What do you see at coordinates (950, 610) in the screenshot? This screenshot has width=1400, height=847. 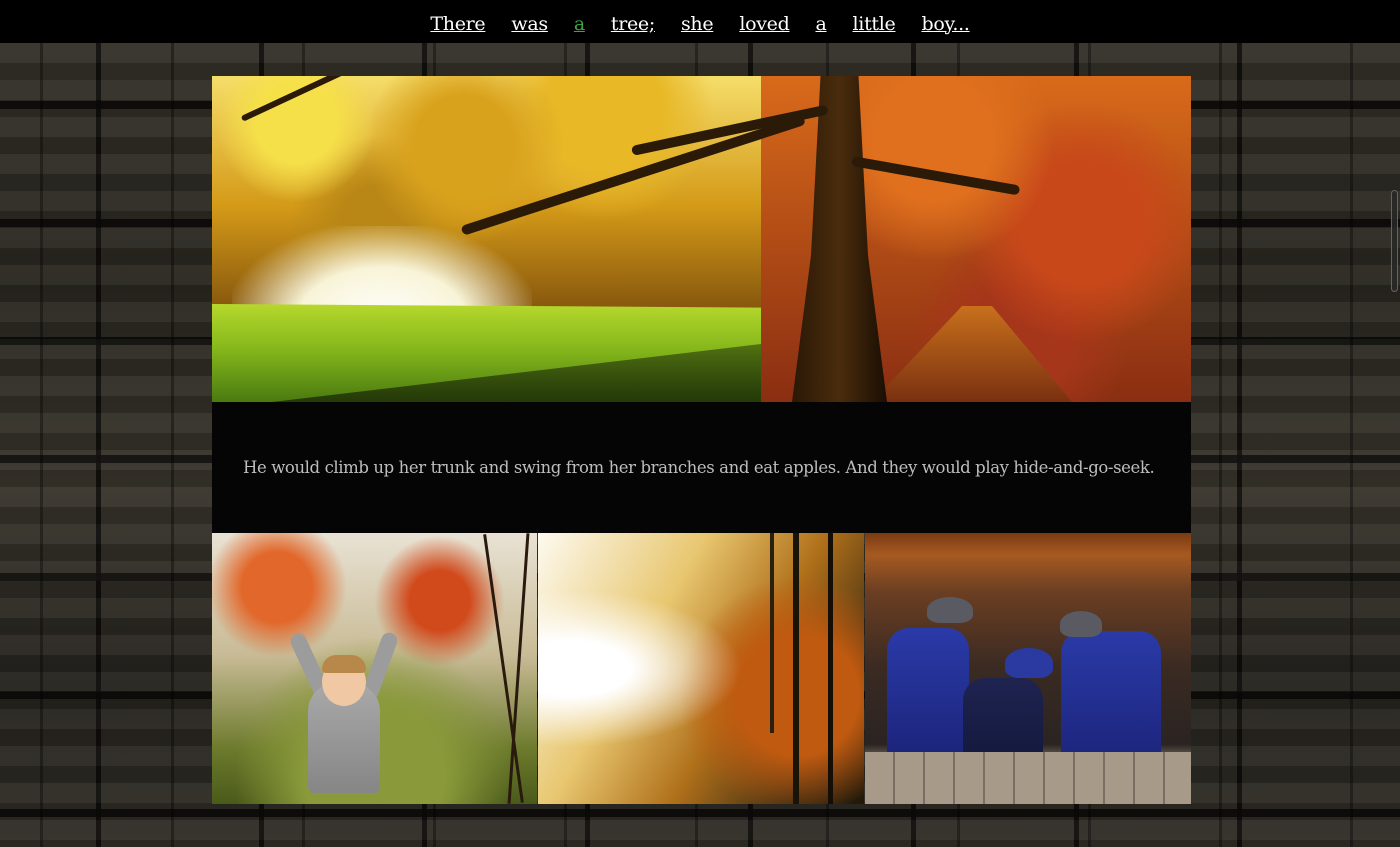 I see `boy-left-cap` at bounding box center [950, 610].